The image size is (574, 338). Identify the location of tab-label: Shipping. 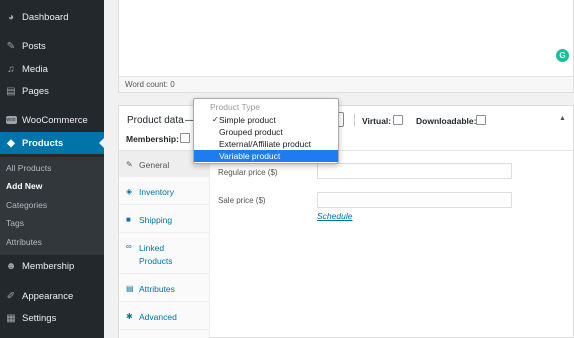
(156, 220).